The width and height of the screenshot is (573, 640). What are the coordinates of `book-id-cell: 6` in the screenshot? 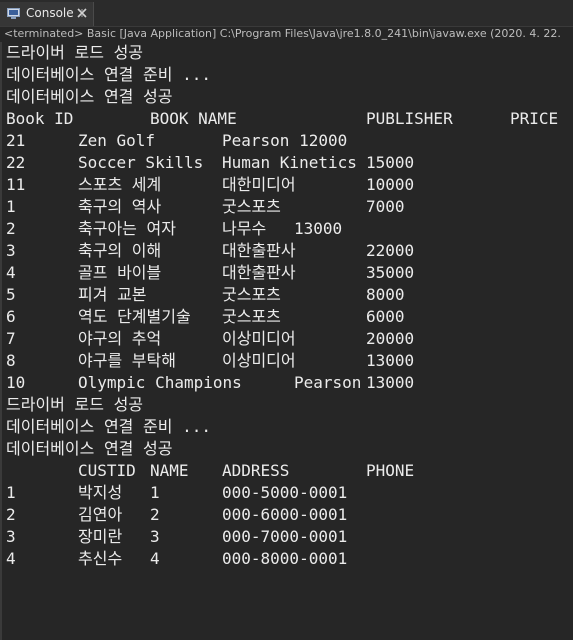 It's located at (11, 316).